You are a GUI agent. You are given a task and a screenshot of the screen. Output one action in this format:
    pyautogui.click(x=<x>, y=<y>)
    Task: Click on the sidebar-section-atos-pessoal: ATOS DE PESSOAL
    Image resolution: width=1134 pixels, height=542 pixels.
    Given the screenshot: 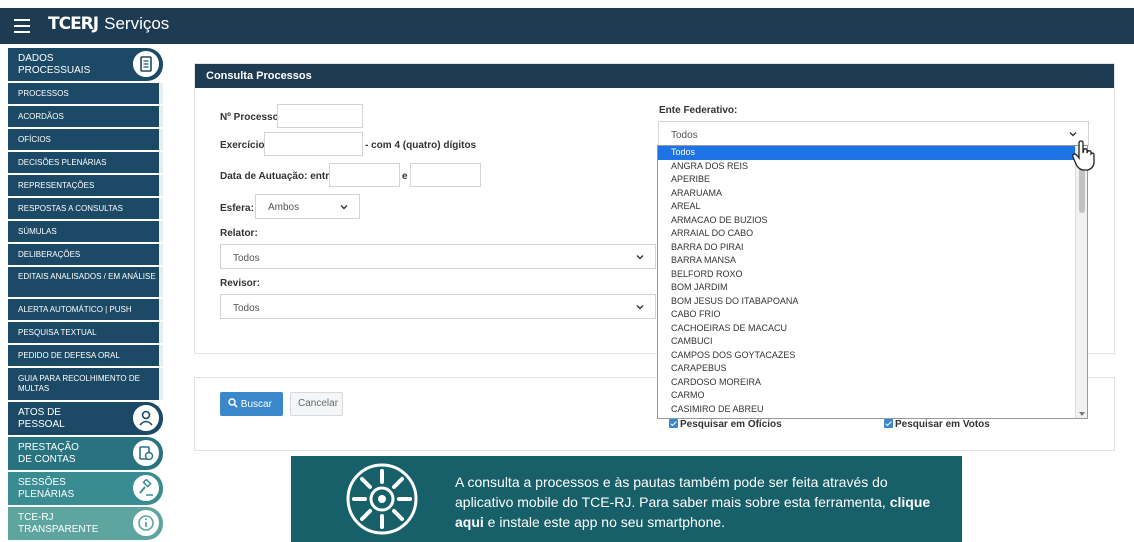 What is the action you would take?
    pyautogui.click(x=85, y=418)
    